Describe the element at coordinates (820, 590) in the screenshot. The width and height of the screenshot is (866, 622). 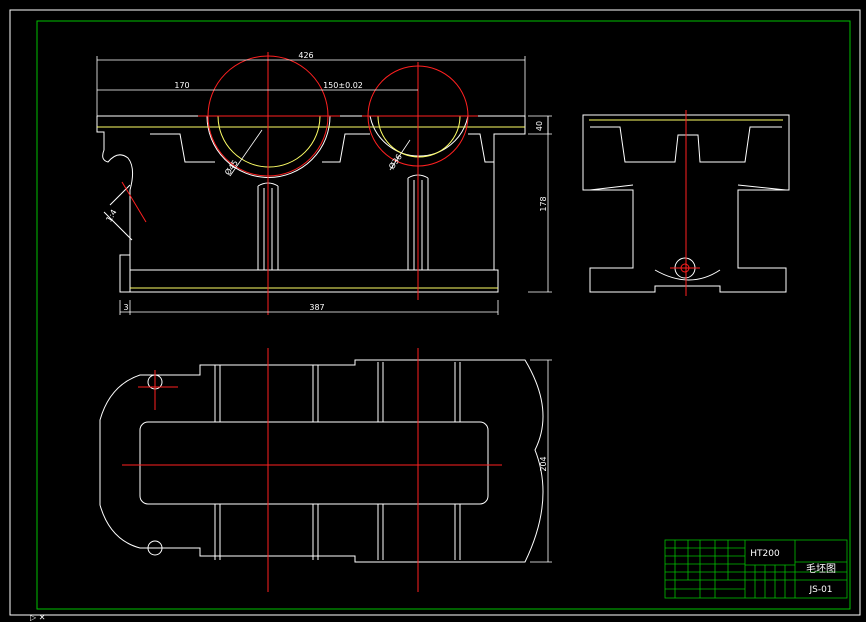
I see `title-block-drawing-number: JS-01` at that location.